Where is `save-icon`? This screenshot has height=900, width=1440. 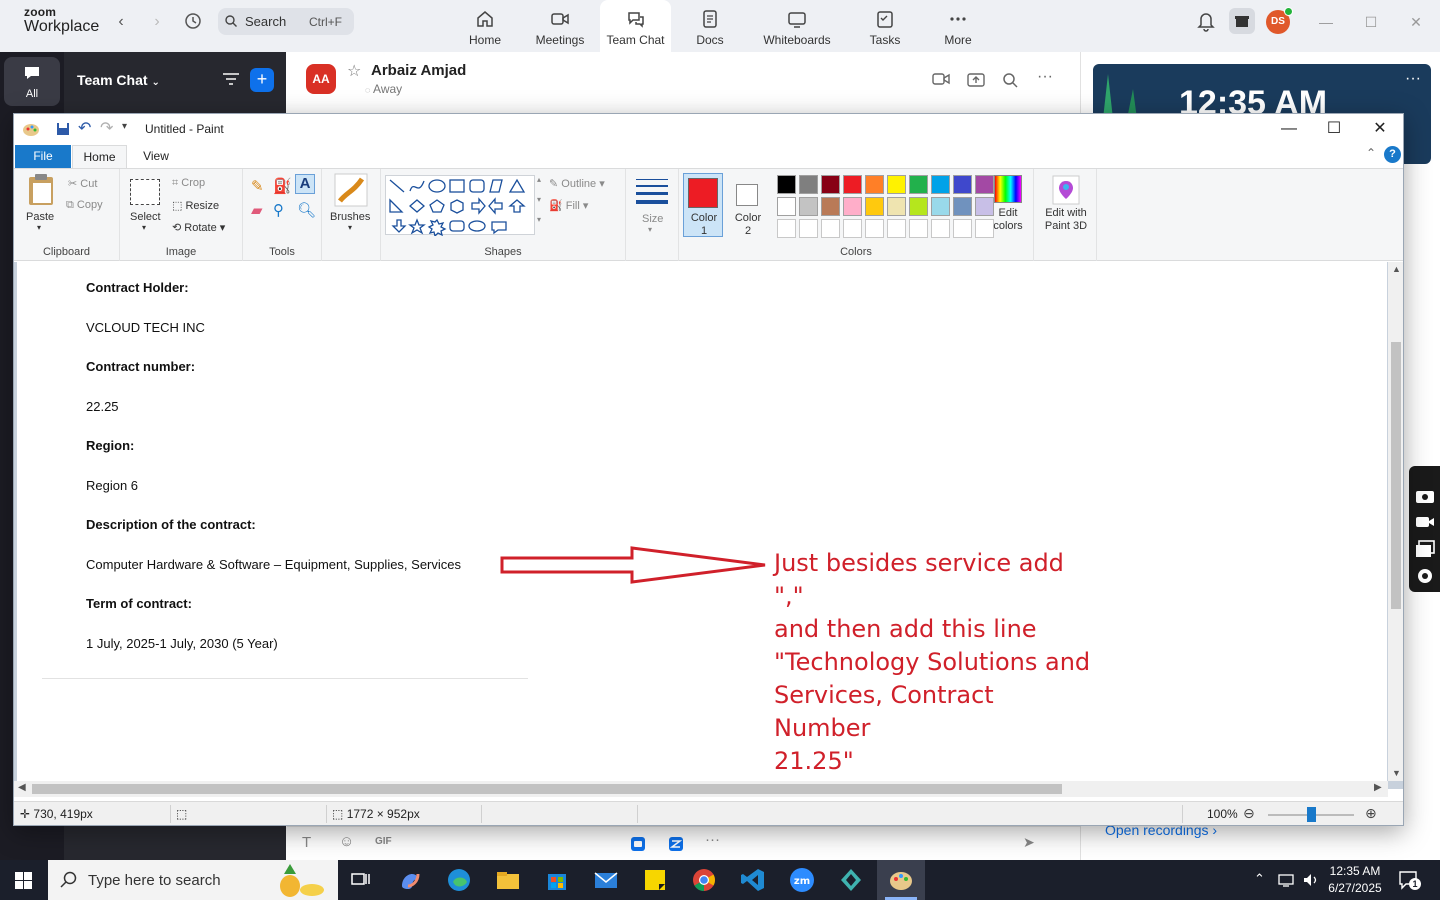 save-icon is located at coordinates (63, 129).